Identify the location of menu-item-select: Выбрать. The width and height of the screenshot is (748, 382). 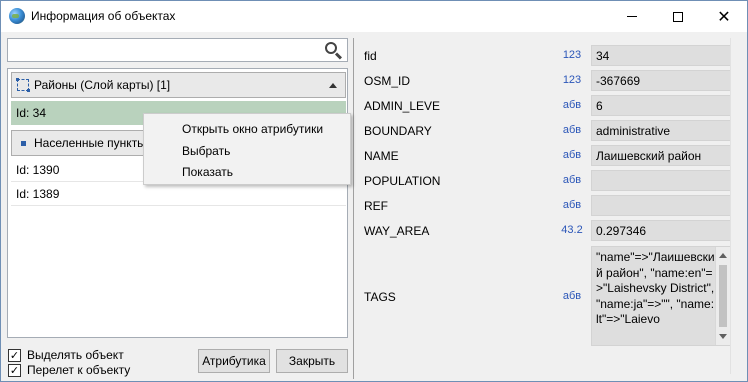
(247, 150).